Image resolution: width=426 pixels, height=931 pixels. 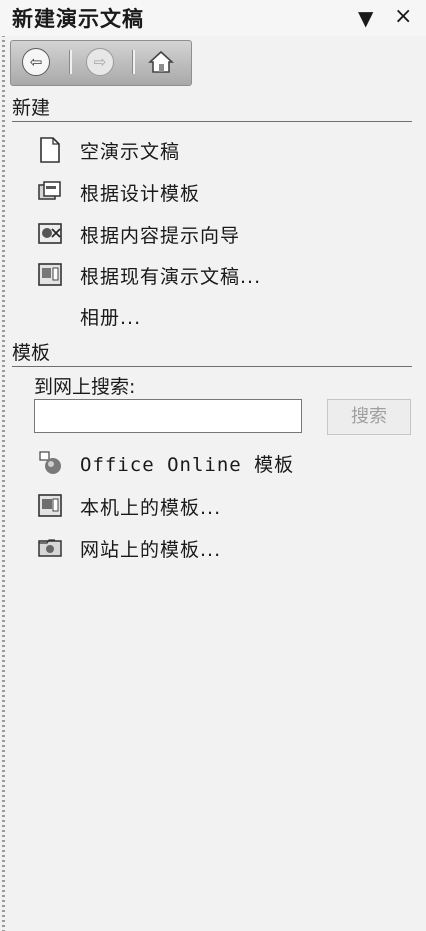 What do you see at coordinates (36, 62) in the screenshot?
I see `back-button: ⇦` at bounding box center [36, 62].